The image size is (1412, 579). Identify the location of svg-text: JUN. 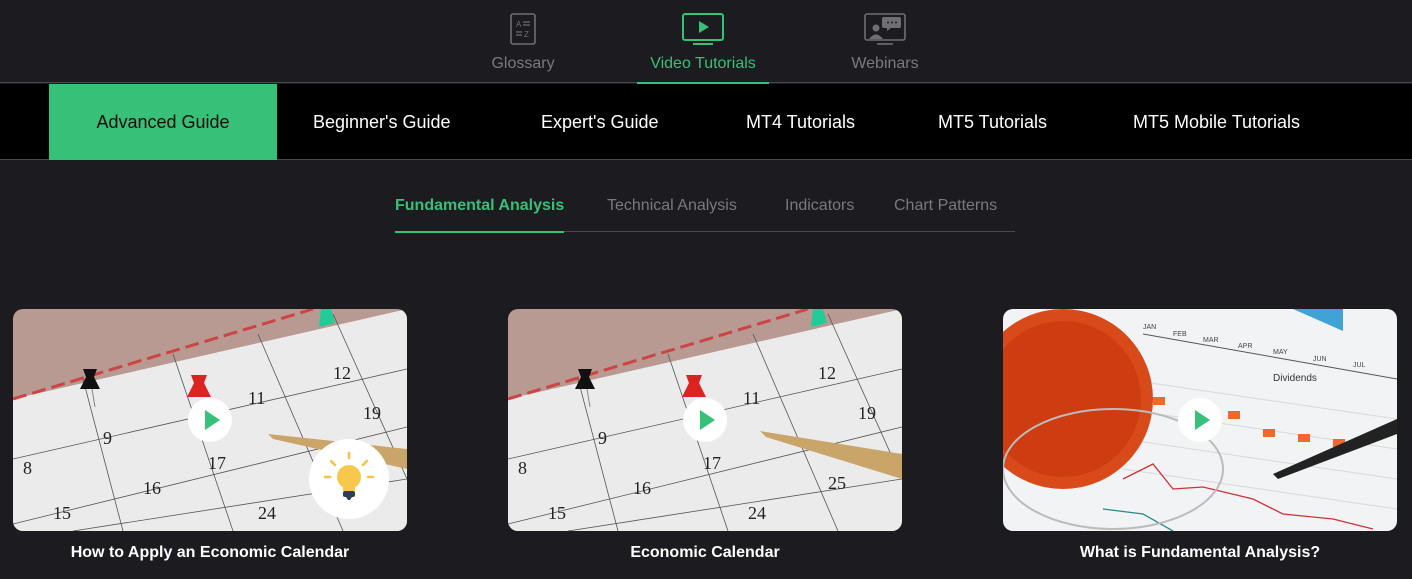
(1320, 359).